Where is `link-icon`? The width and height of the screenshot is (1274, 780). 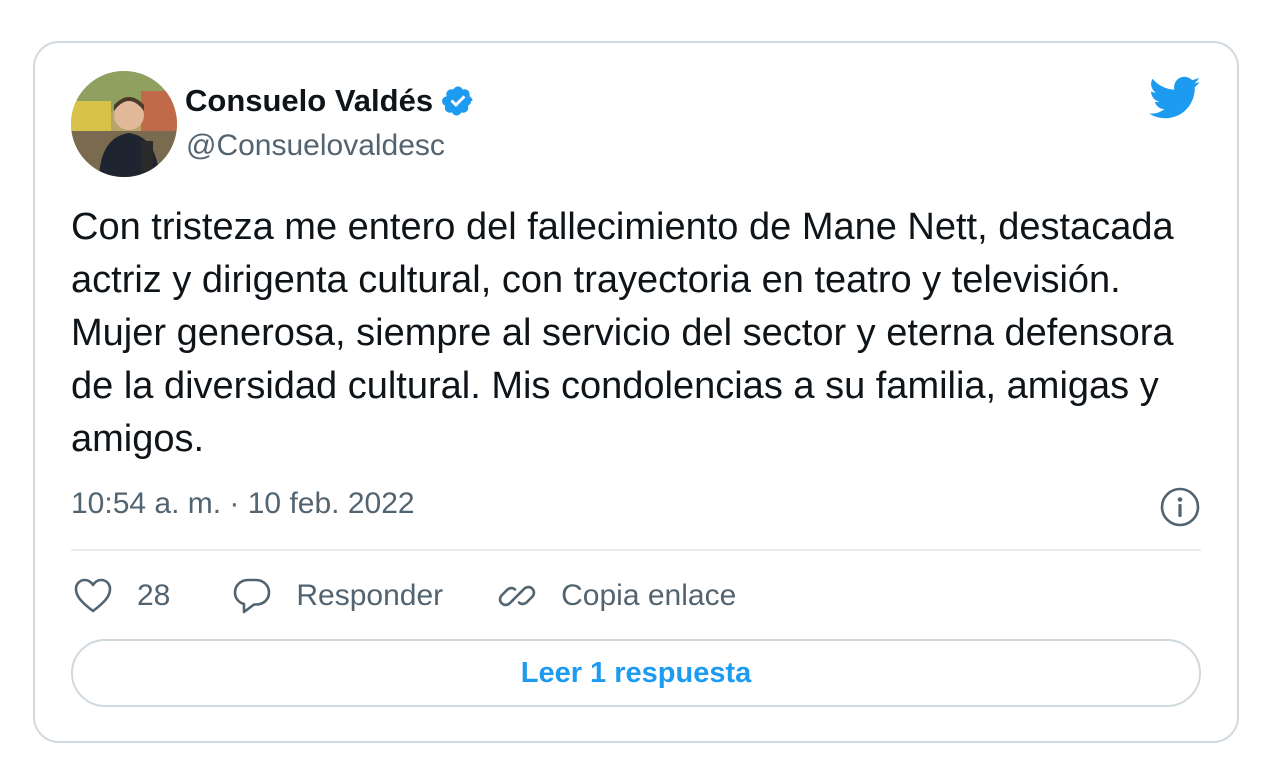
link-icon is located at coordinates (517, 596).